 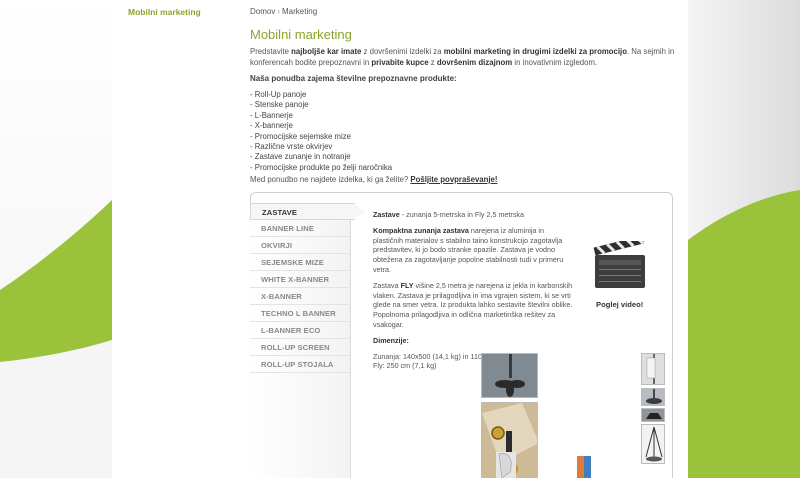 I want to click on tab-zastave: ZASTAVE, so click(x=307, y=211).